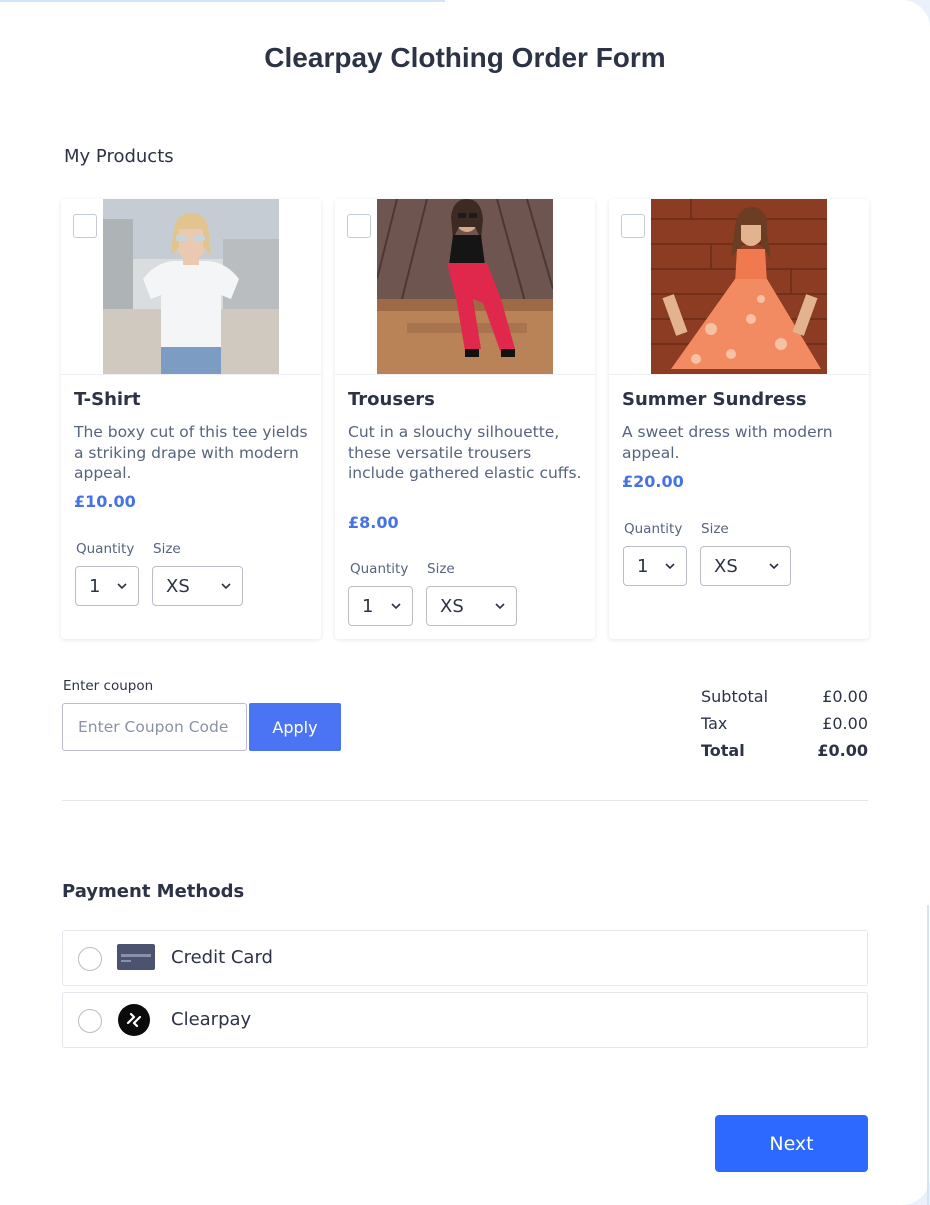  Describe the element at coordinates (845, 696) in the screenshot. I see `subtotal-value: £0.00` at that location.